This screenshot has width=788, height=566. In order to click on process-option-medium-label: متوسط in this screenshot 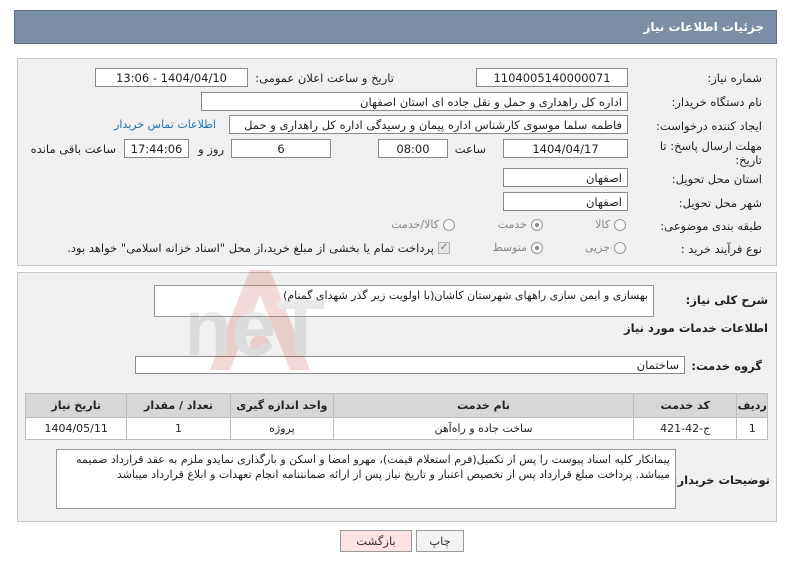, I will do `click(509, 247)`.